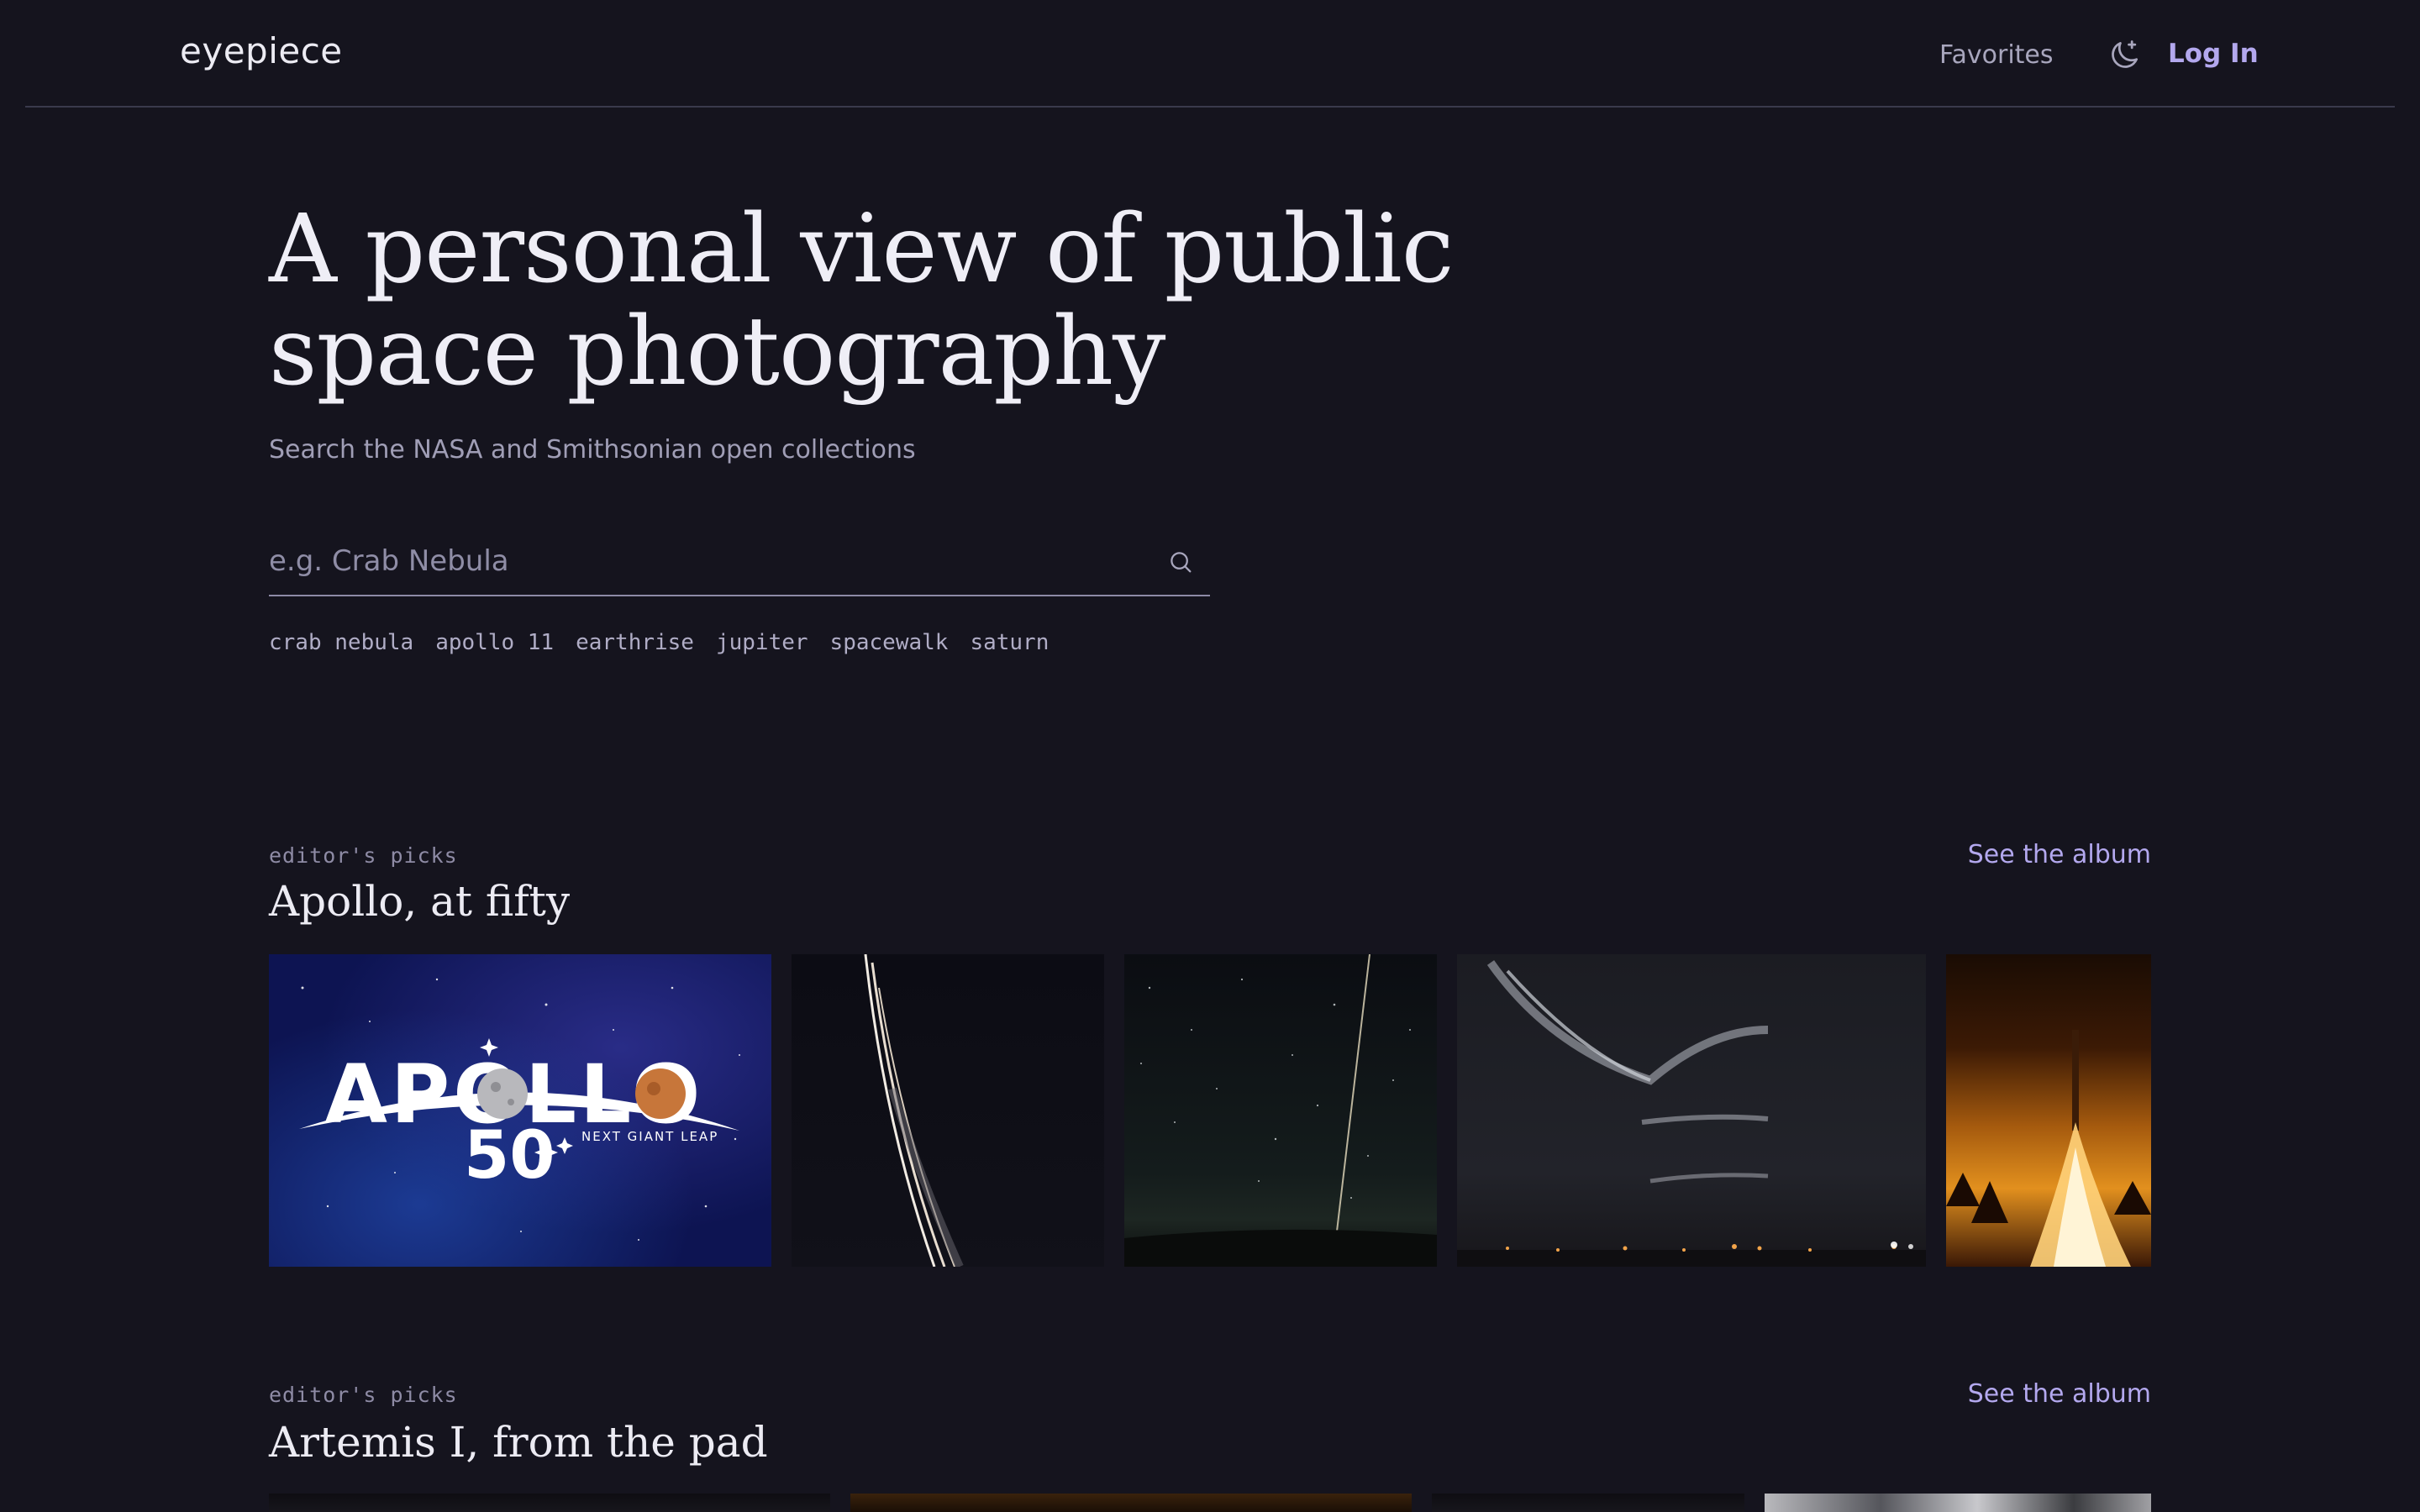 Image resolution: width=2420 pixels, height=1512 pixels. I want to click on launch-streak-image, so click(914, 1110).